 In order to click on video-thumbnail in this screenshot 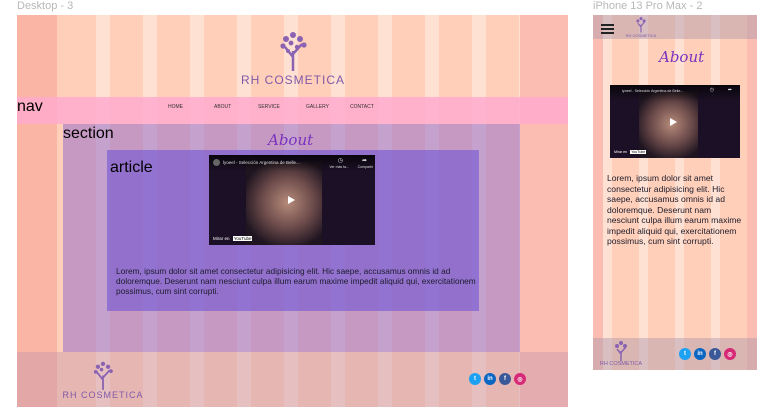, I will do `click(283, 203)`.